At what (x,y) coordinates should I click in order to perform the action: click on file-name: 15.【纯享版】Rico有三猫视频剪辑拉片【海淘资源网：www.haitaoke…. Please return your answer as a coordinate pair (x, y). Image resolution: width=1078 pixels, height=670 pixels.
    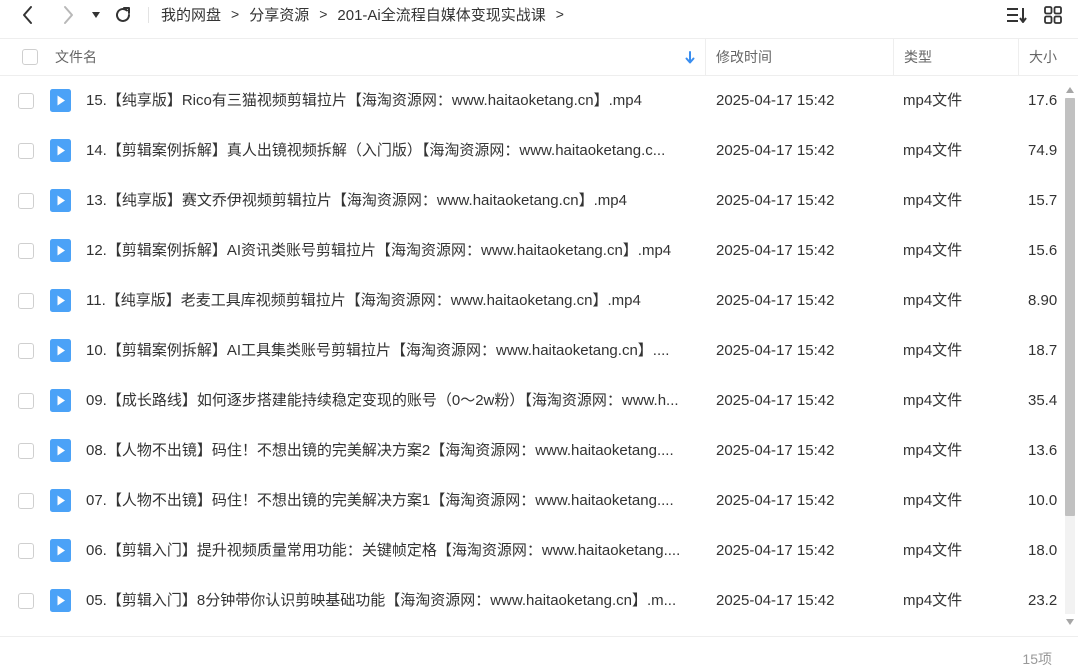
    Looking at the image, I should click on (392, 101).